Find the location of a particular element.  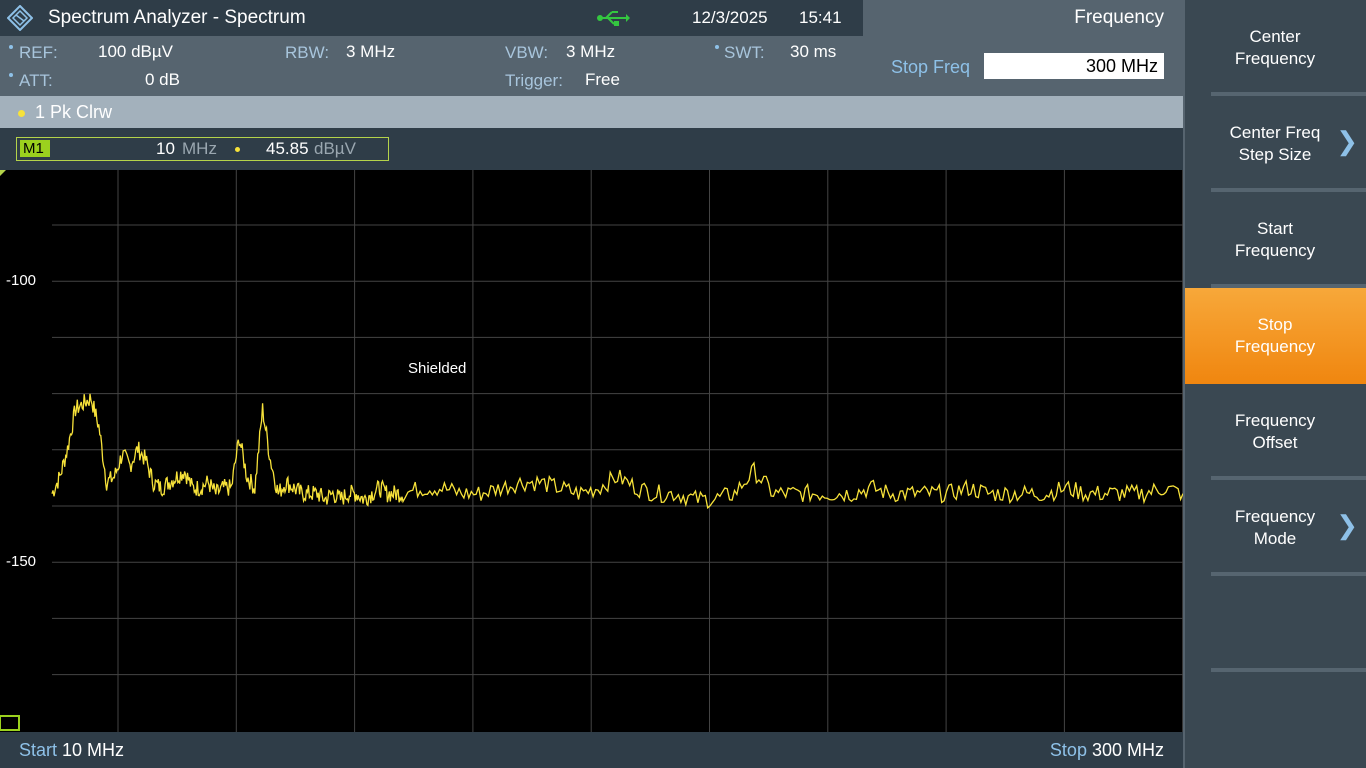

footer-bar: Start 10 MHz Stop 300 MHz is located at coordinates (591, 750).